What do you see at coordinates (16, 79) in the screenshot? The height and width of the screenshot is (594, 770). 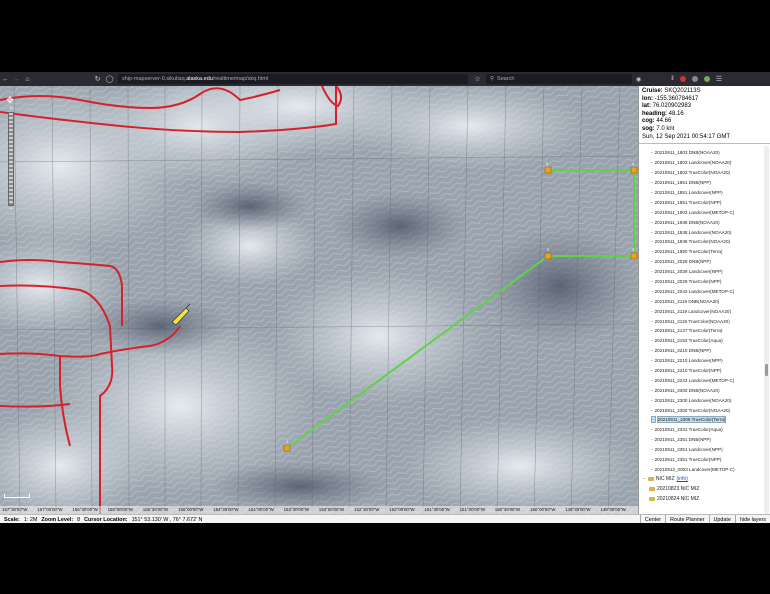 I see `forward-icon: →` at bounding box center [16, 79].